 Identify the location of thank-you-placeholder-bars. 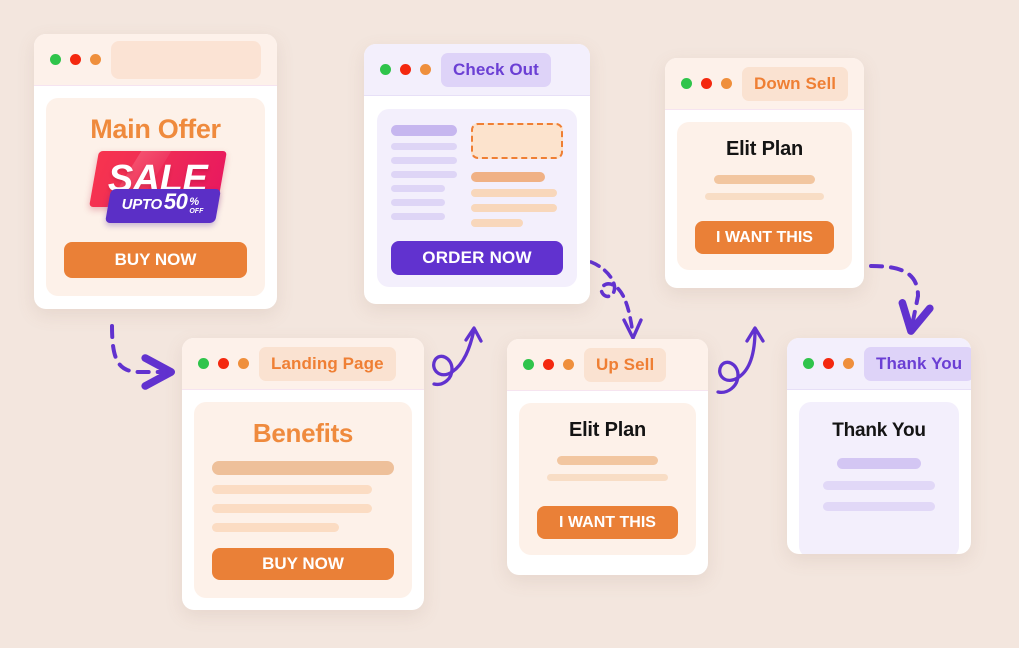
(879, 484).